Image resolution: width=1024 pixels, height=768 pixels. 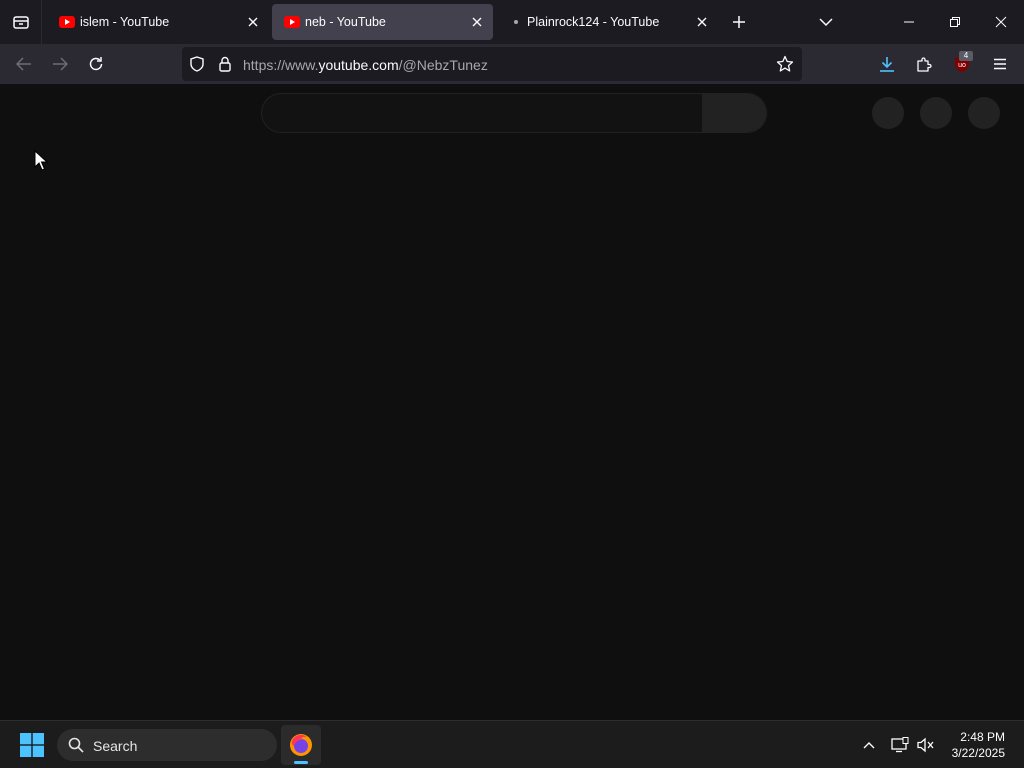 I want to click on forward-button, so click(x=60, y=64).